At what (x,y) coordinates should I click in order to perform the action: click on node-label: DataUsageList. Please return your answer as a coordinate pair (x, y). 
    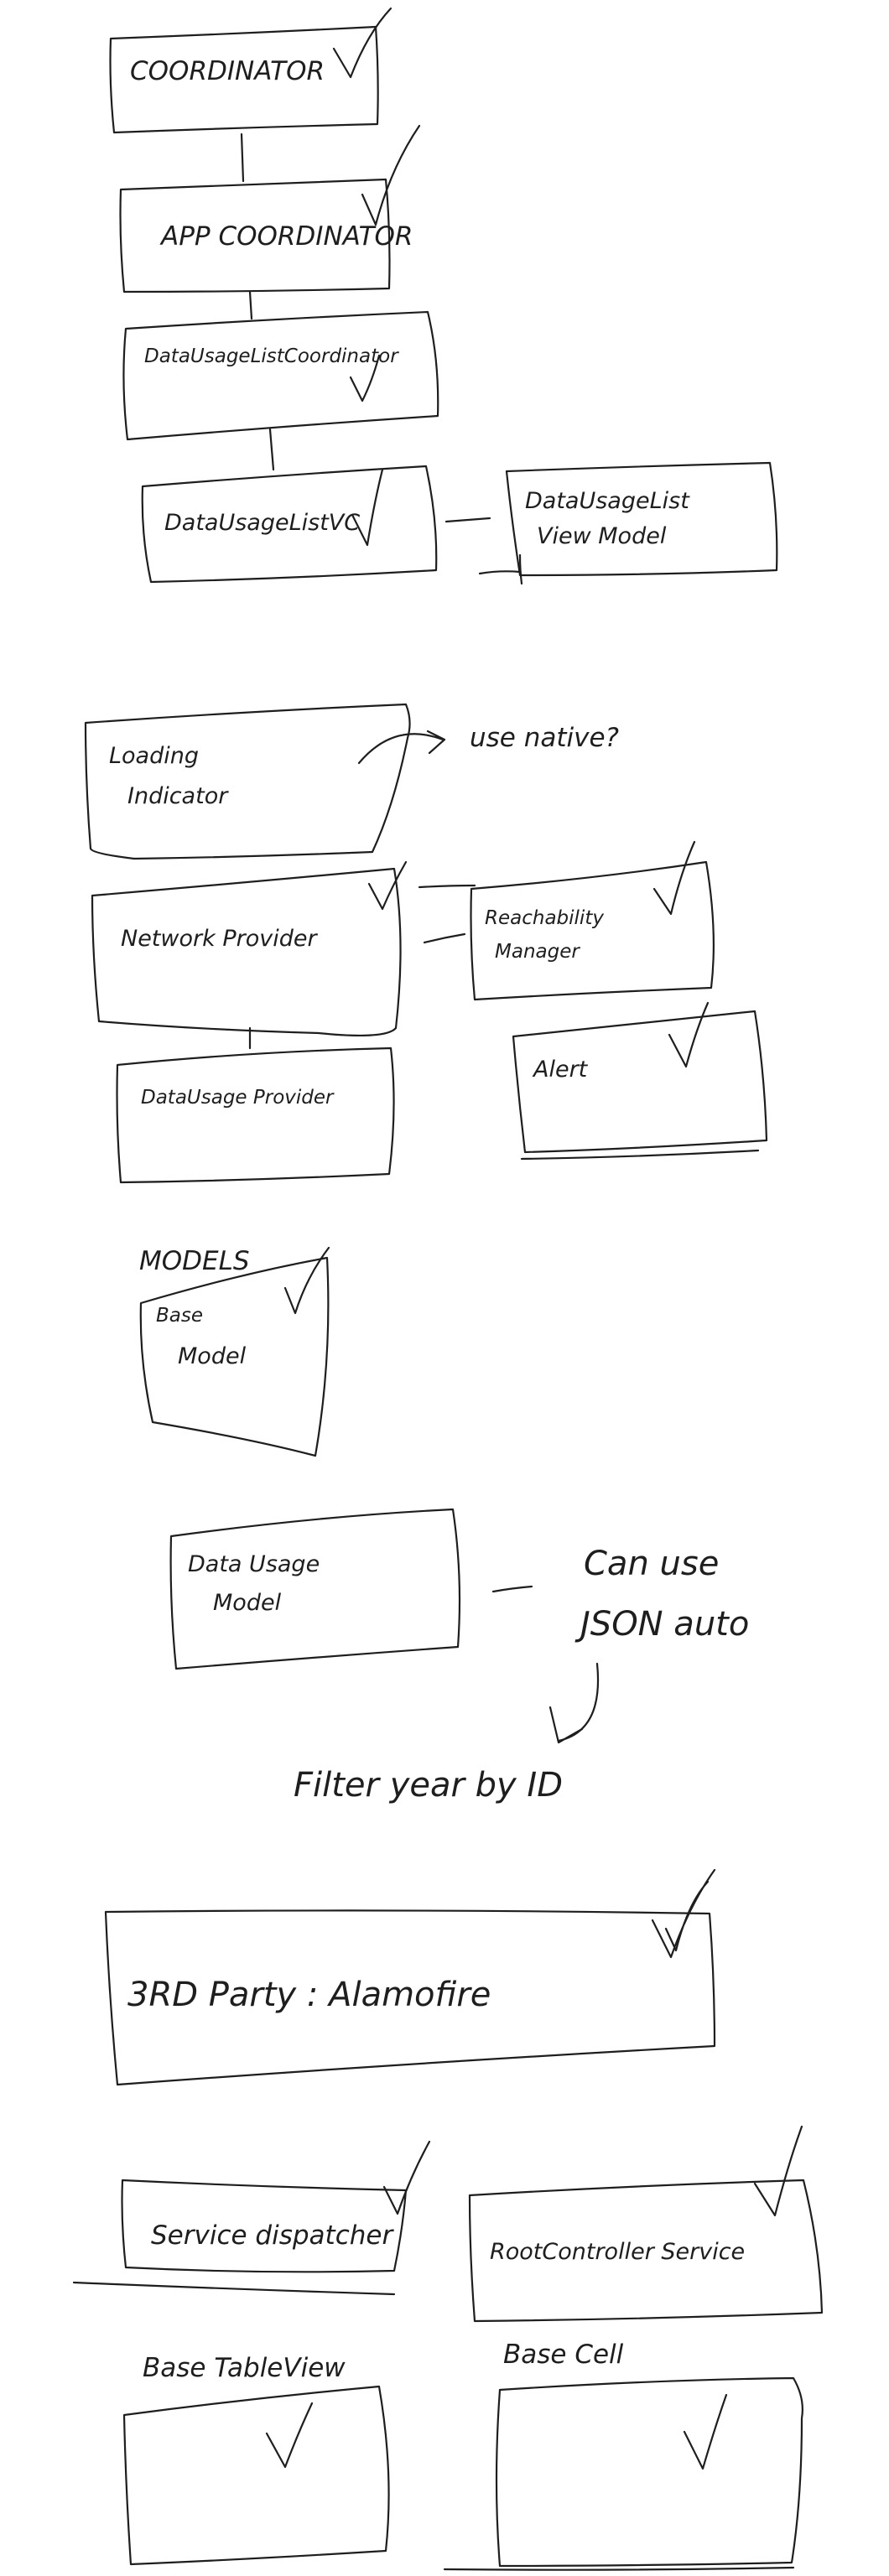
    Looking at the image, I should click on (607, 501).